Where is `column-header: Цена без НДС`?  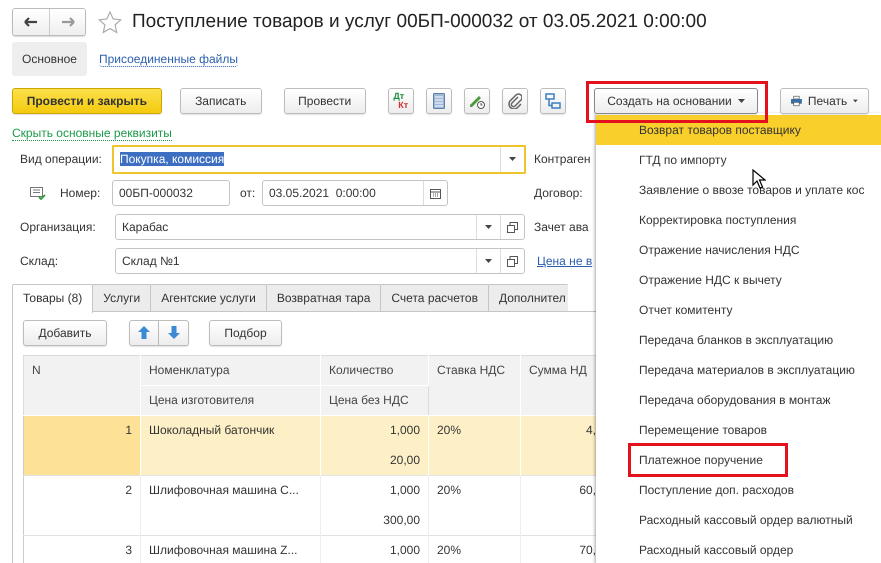 column-header: Цена без НДС is located at coordinates (374, 401).